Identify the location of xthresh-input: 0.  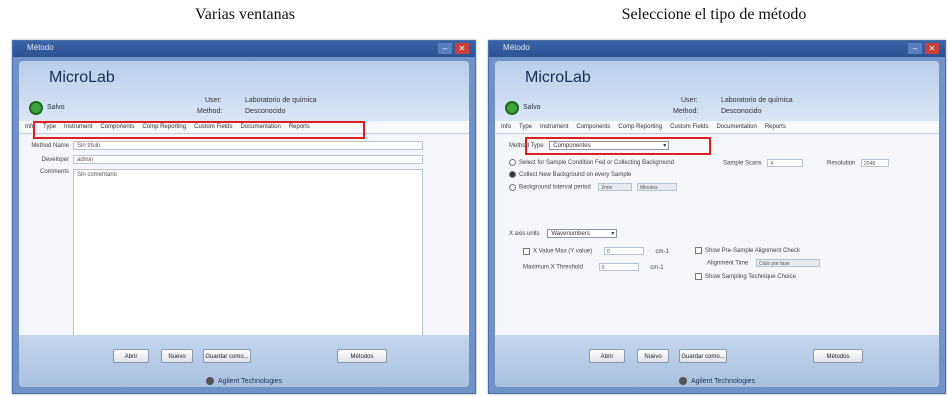
(618, 267).